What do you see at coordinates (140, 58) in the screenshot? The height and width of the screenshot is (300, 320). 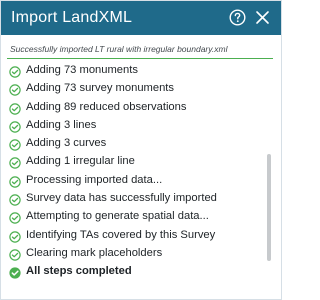 I see `status-divider` at bounding box center [140, 58].